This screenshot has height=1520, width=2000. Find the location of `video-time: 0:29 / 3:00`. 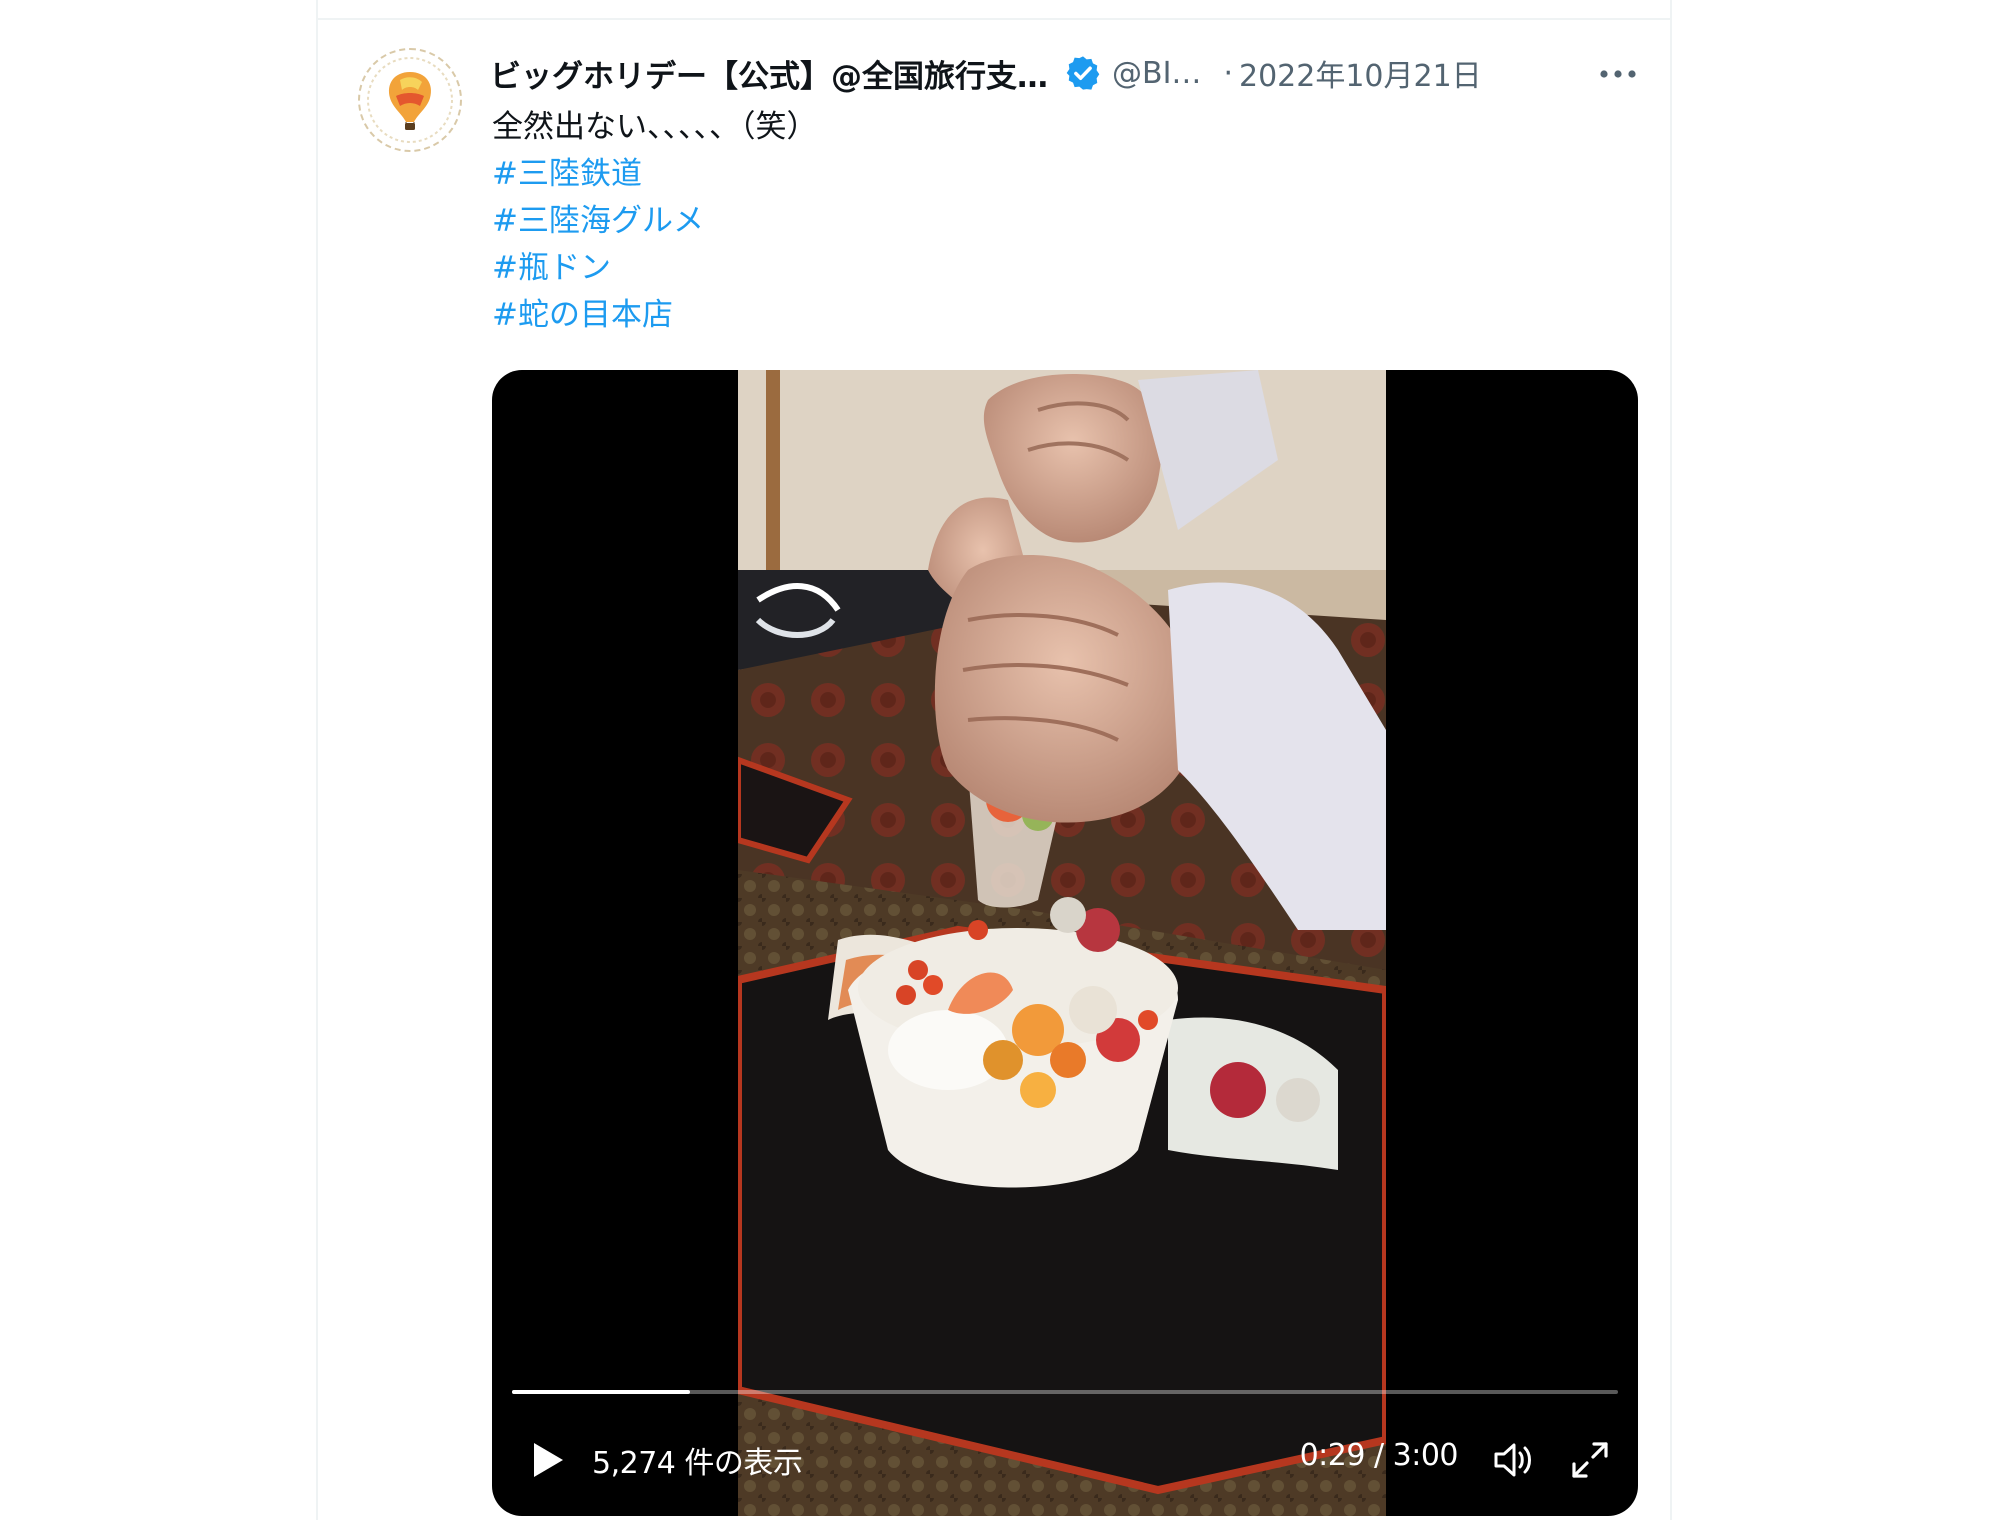

video-time: 0:29 / 3:00 is located at coordinates (1379, 1455).